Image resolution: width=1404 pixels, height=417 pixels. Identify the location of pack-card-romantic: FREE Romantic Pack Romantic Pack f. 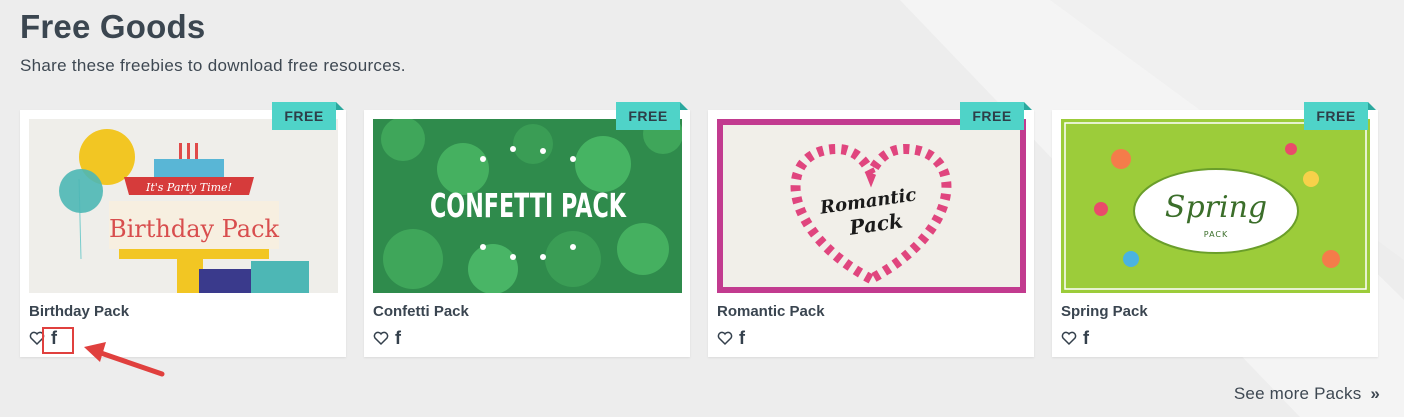
(871, 229).